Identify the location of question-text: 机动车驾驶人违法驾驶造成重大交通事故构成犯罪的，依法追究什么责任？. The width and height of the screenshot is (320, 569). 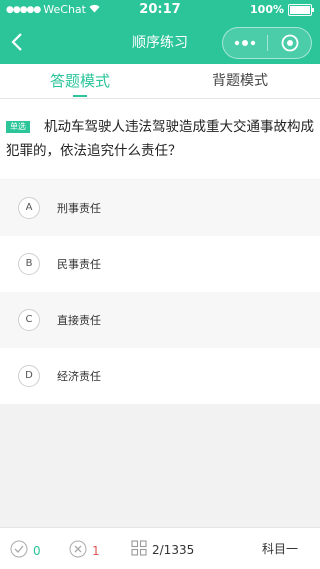
(160, 139).